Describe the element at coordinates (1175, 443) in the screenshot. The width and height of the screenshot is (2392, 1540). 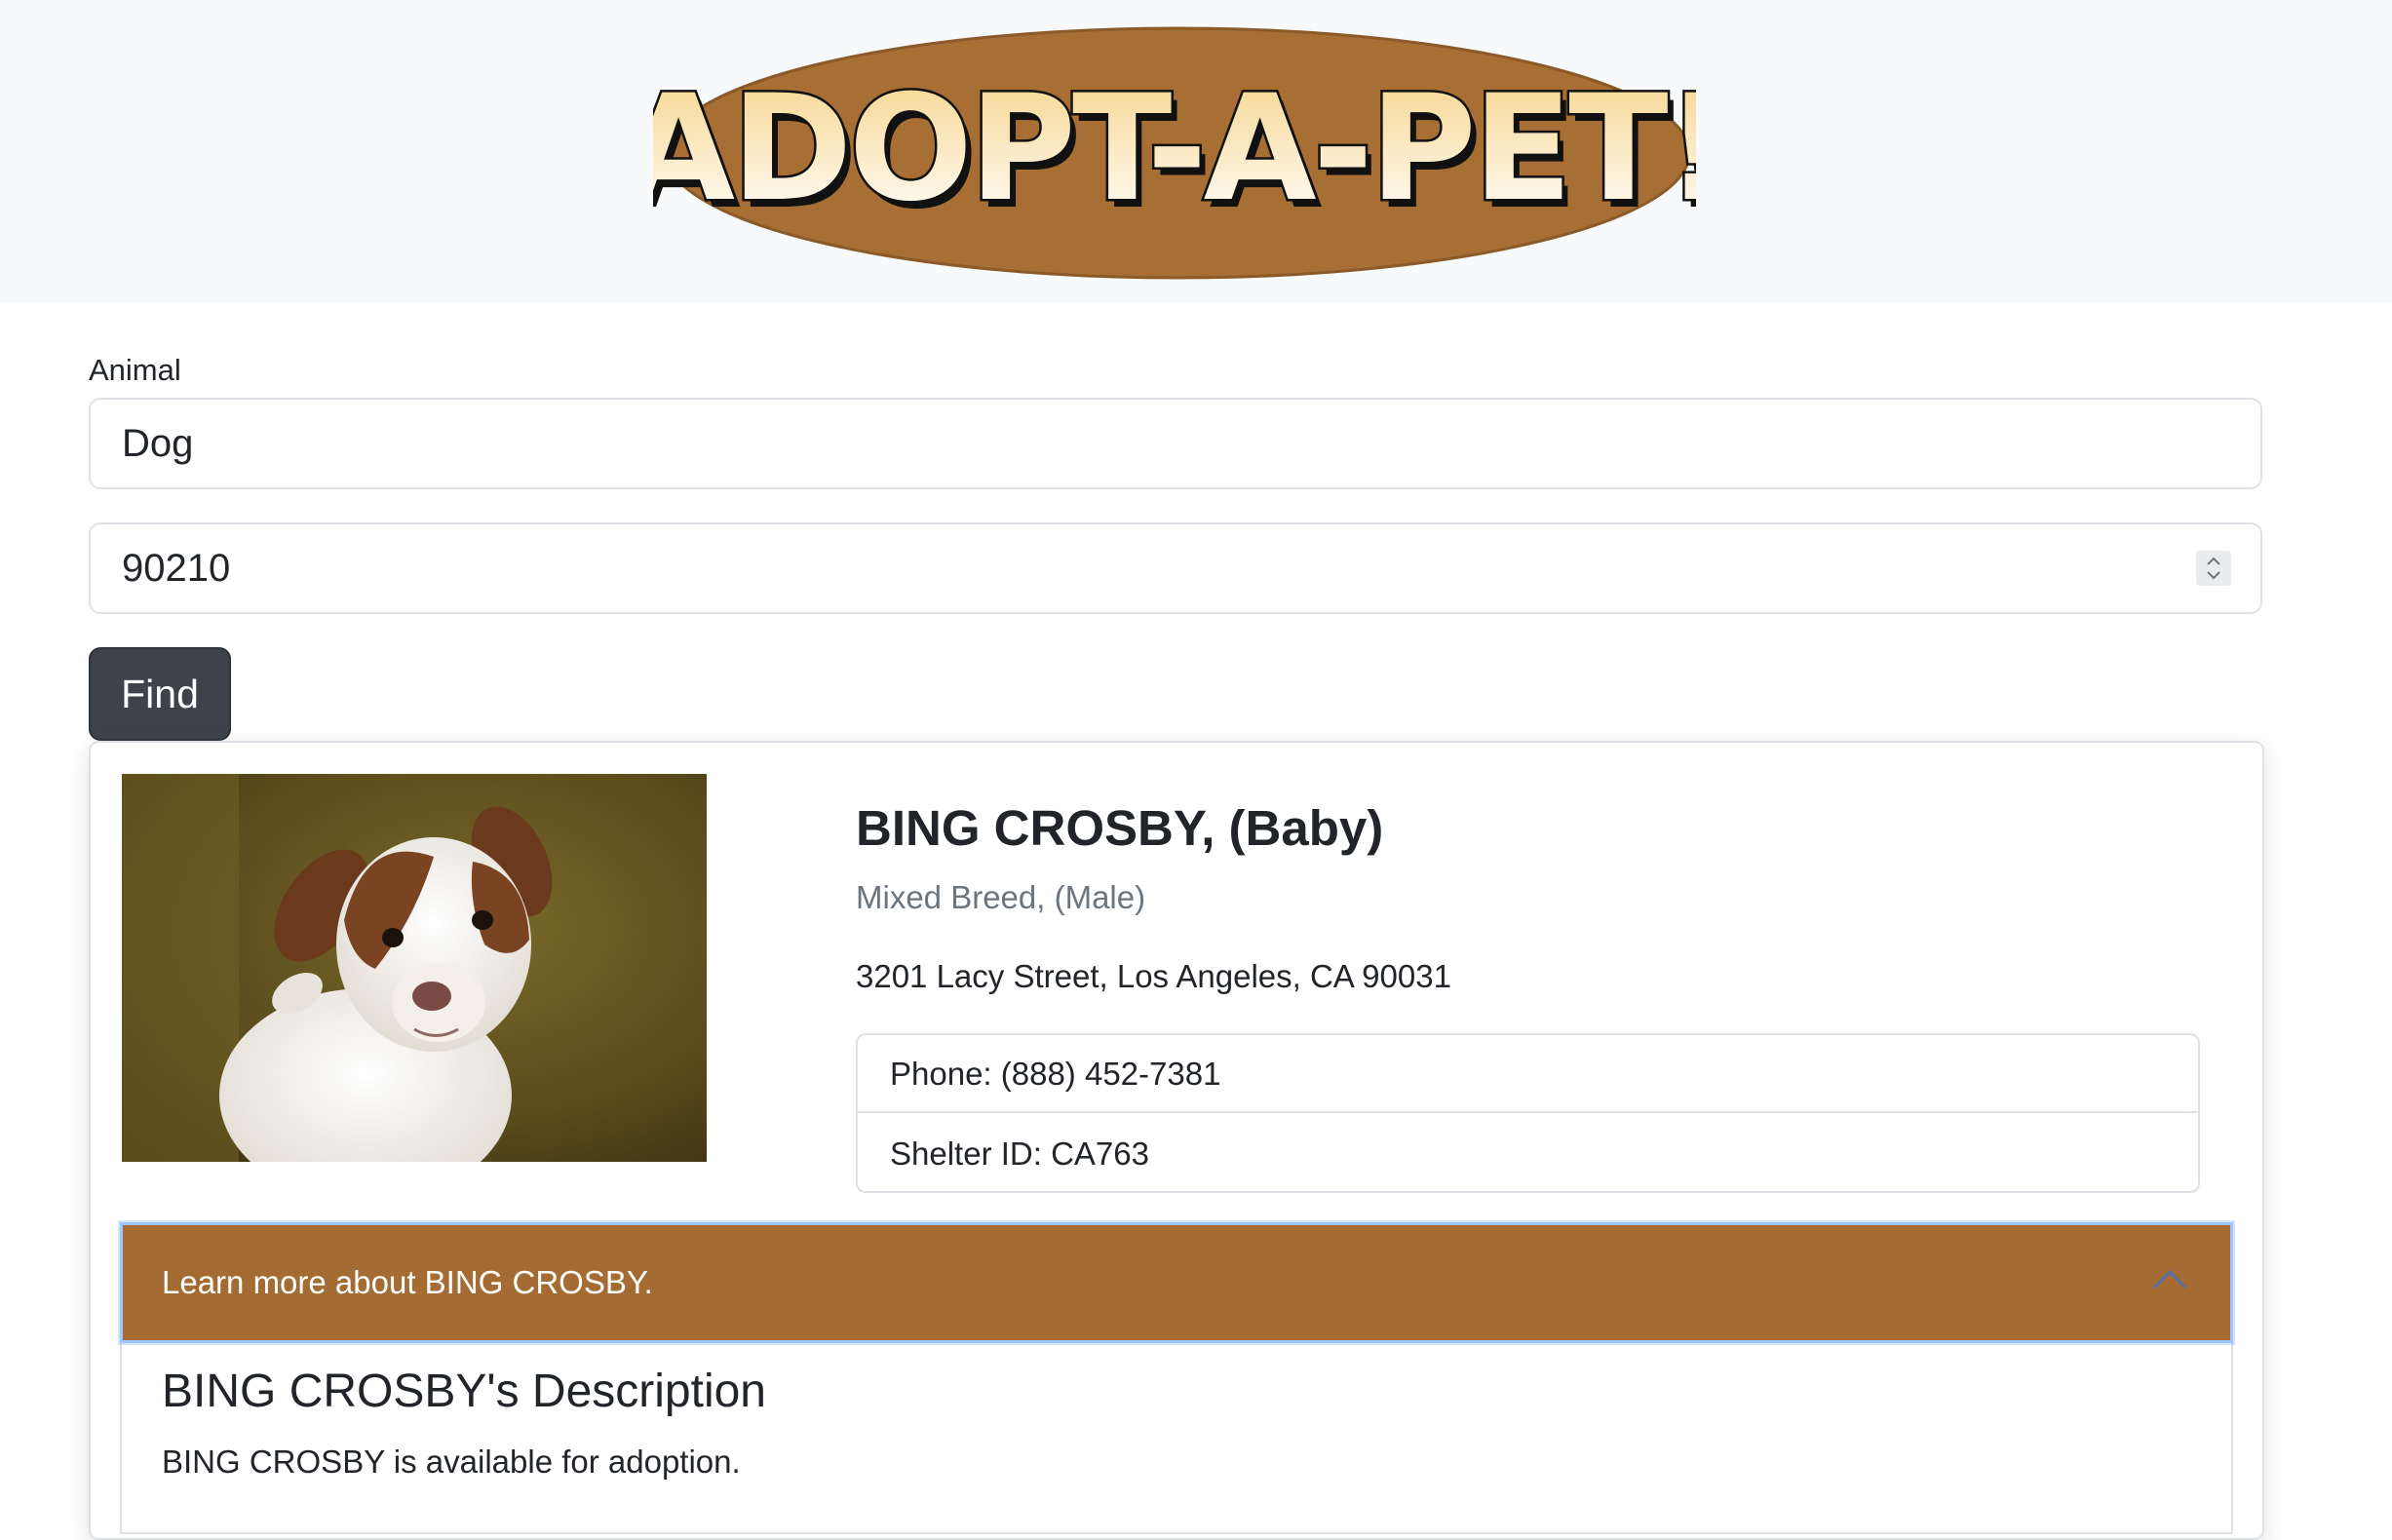
I see `animal-input` at that location.